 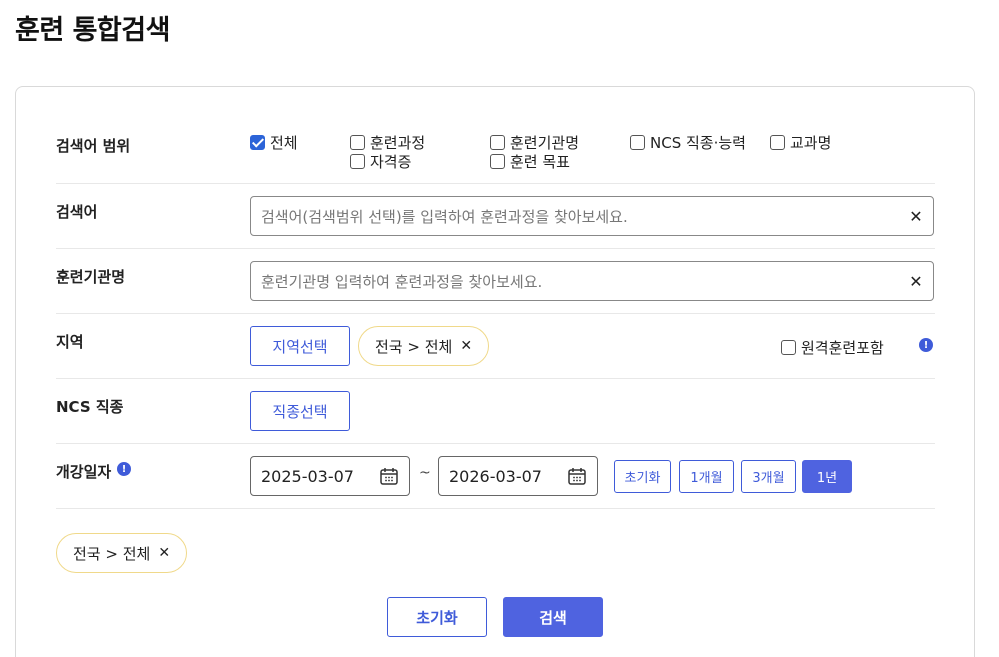 I want to click on scope-option-label: 전체, so click(x=284, y=143).